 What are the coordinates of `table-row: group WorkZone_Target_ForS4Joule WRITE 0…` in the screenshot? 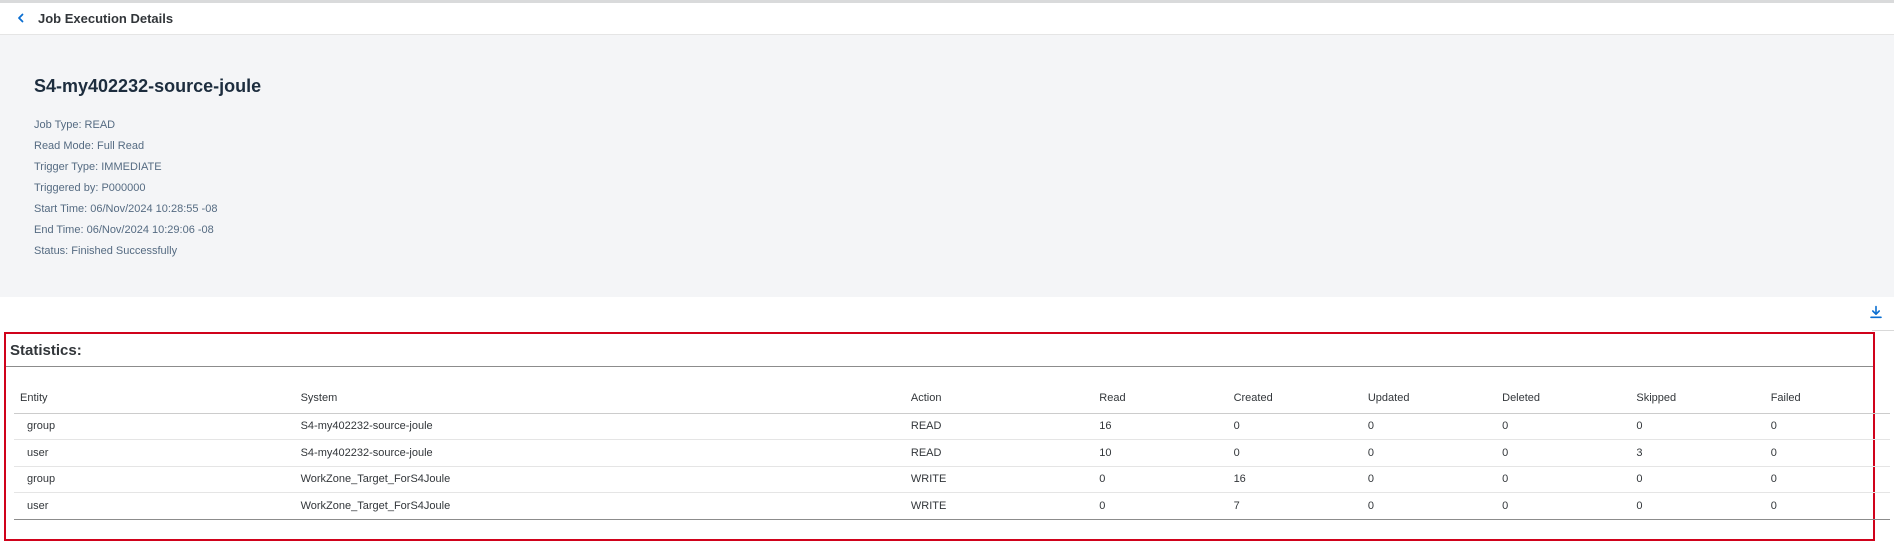 It's located at (952, 479).